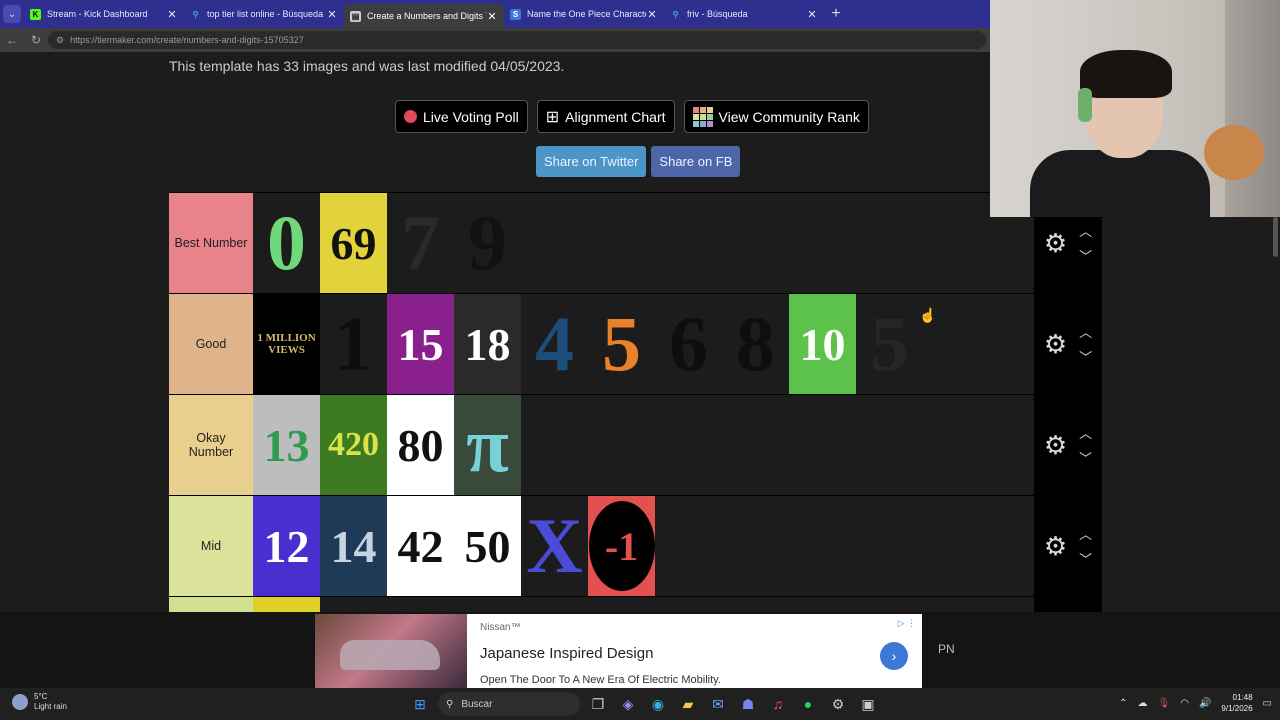  Describe the element at coordinates (605, 116) in the screenshot. I see `alignment-chart-button: ⊞ Alignment Chart` at that location.